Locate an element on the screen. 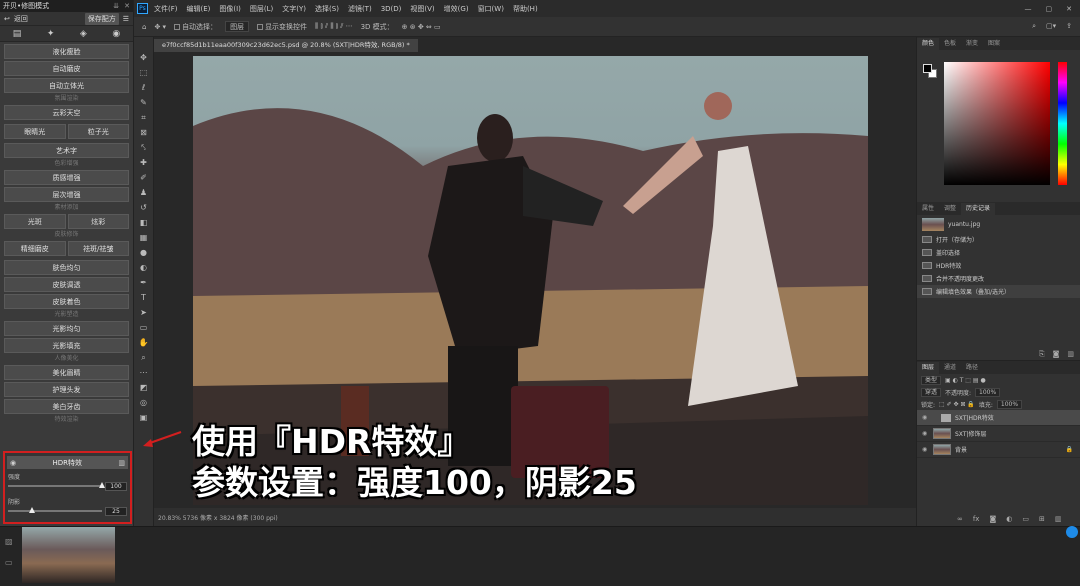  dodge-tool-icon: ◐ is located at coordinates (143, 267).